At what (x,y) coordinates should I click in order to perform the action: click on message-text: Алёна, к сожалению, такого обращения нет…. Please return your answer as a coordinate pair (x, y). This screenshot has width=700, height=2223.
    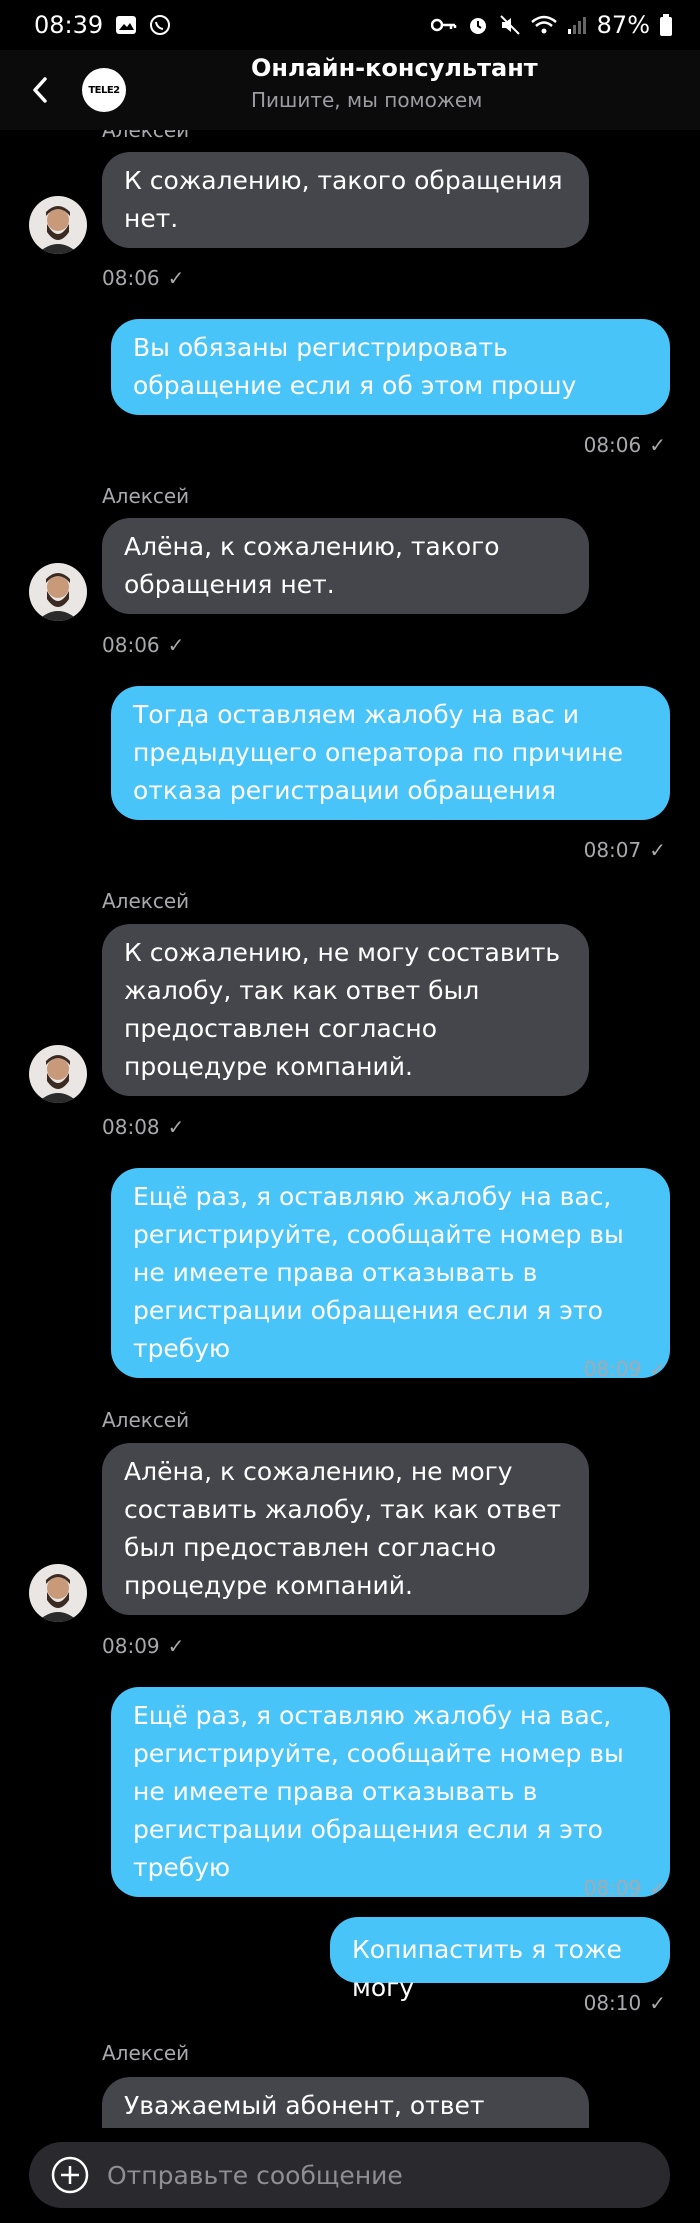
    Looking at the image, I should click on (312, 565).